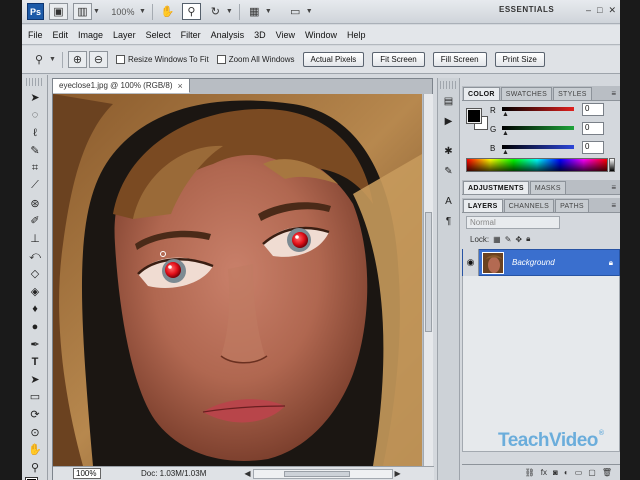  Describe the element at coordinates (398, 473) in the screenshot. I see `scroll-right-icon: ▶` at that location.